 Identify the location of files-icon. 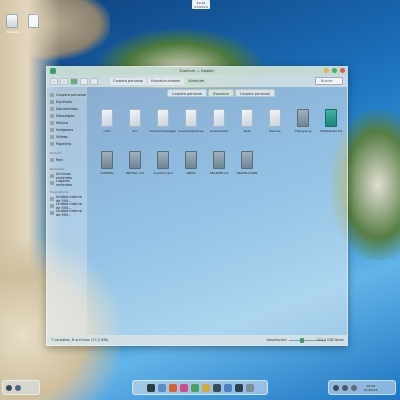
(161, 387).